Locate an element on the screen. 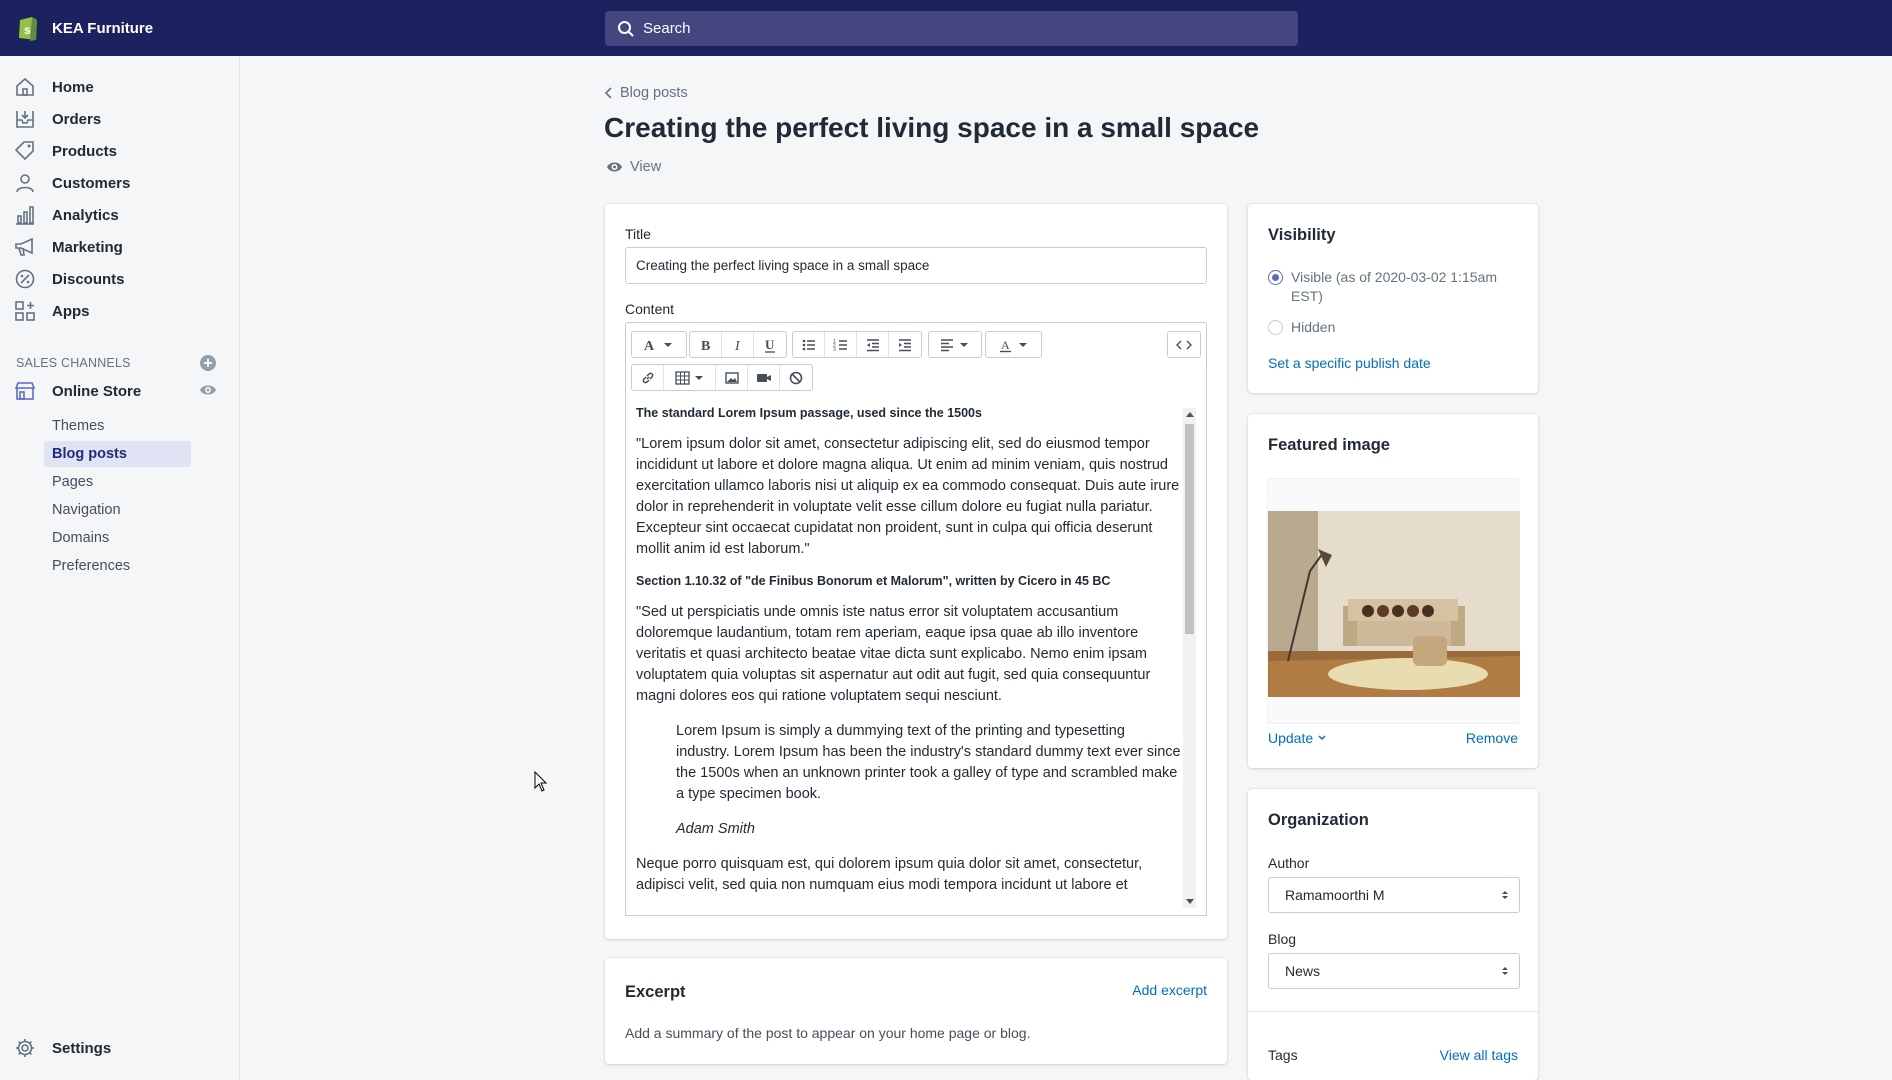 Image resolution: width=1892 pixels, height=1080 pixels. clear-format-button is located at coordinates (796, 377).